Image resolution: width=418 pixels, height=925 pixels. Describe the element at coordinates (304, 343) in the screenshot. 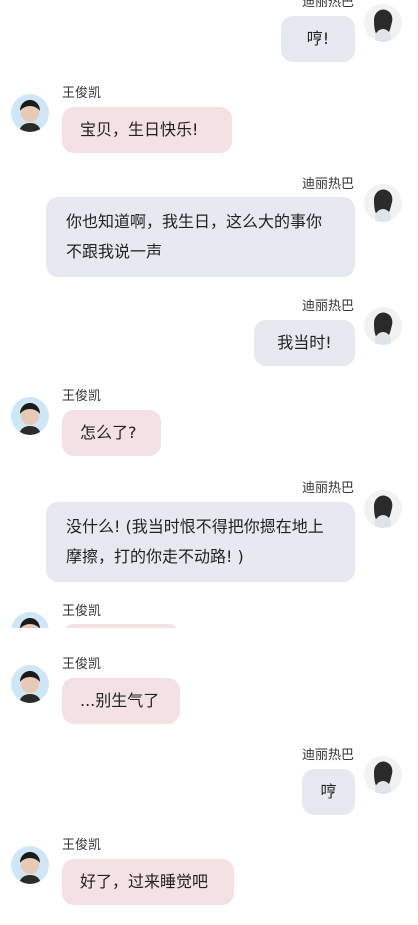

I see `message-bubble: 我当时!` at that location.